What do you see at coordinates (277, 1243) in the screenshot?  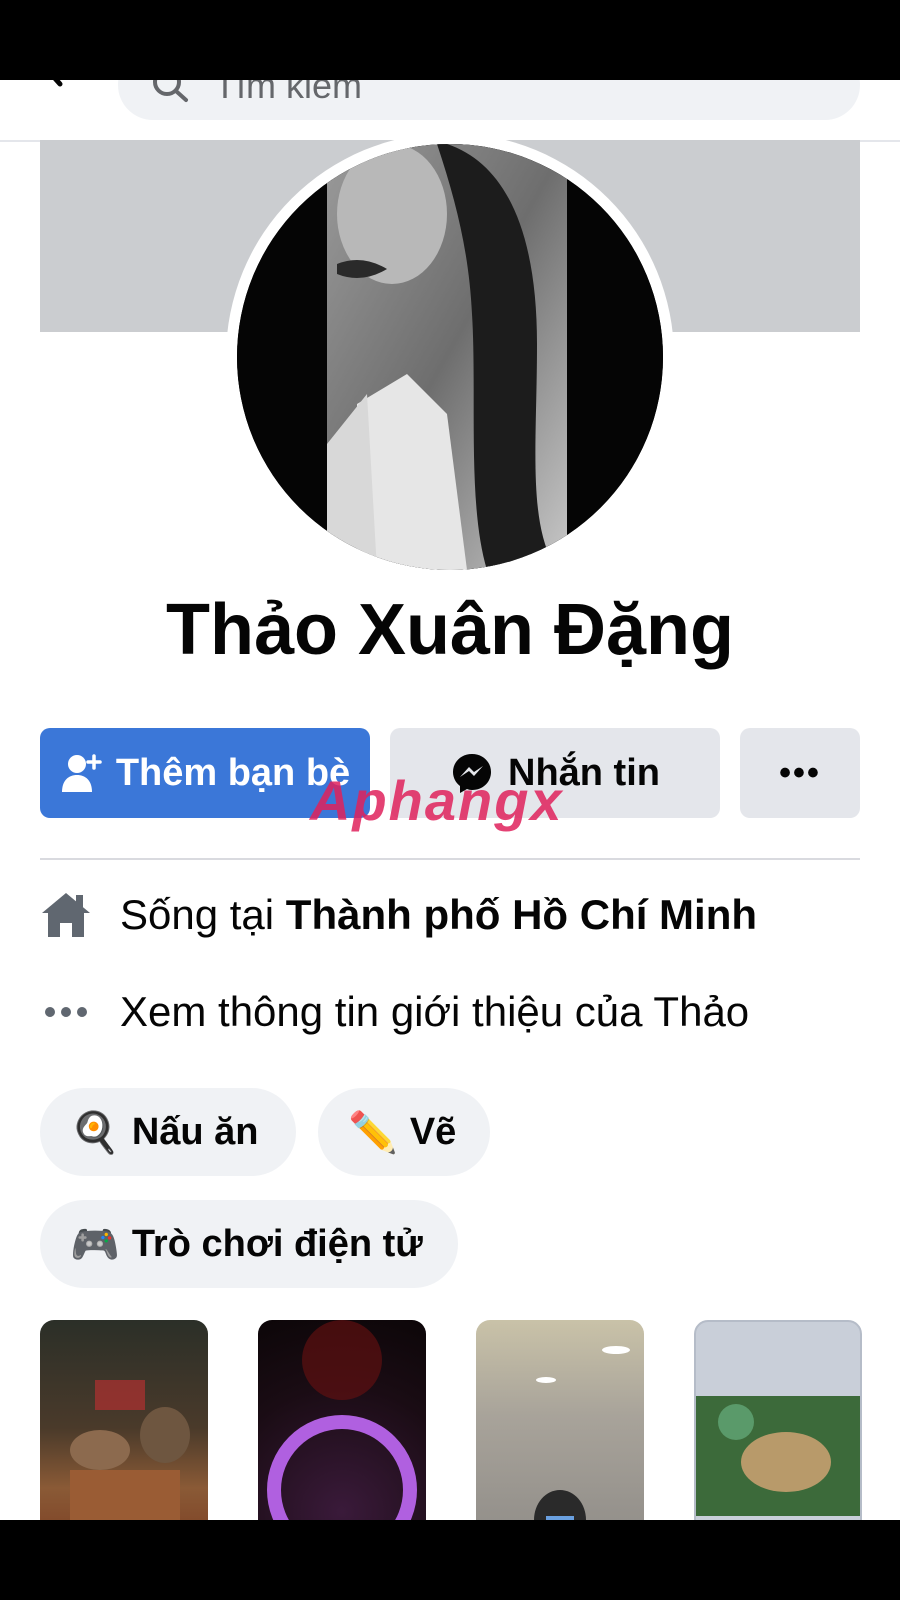 I see `hobby-label: Trò chơi điện tử` at bounding box center [277, 1243].